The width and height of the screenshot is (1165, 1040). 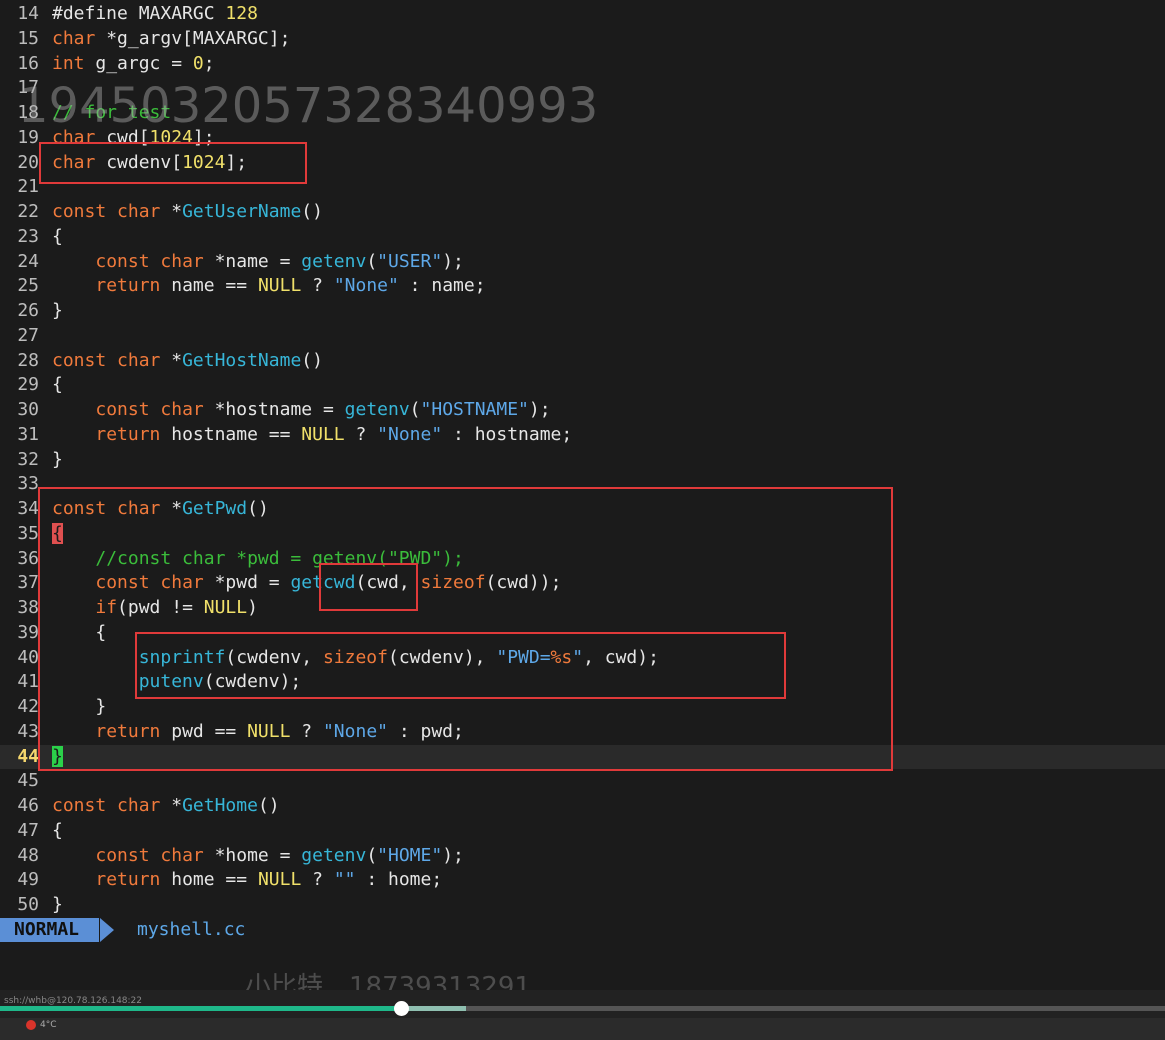 I want to click on taskbar: 4°C, so click(x=582, y=1029).